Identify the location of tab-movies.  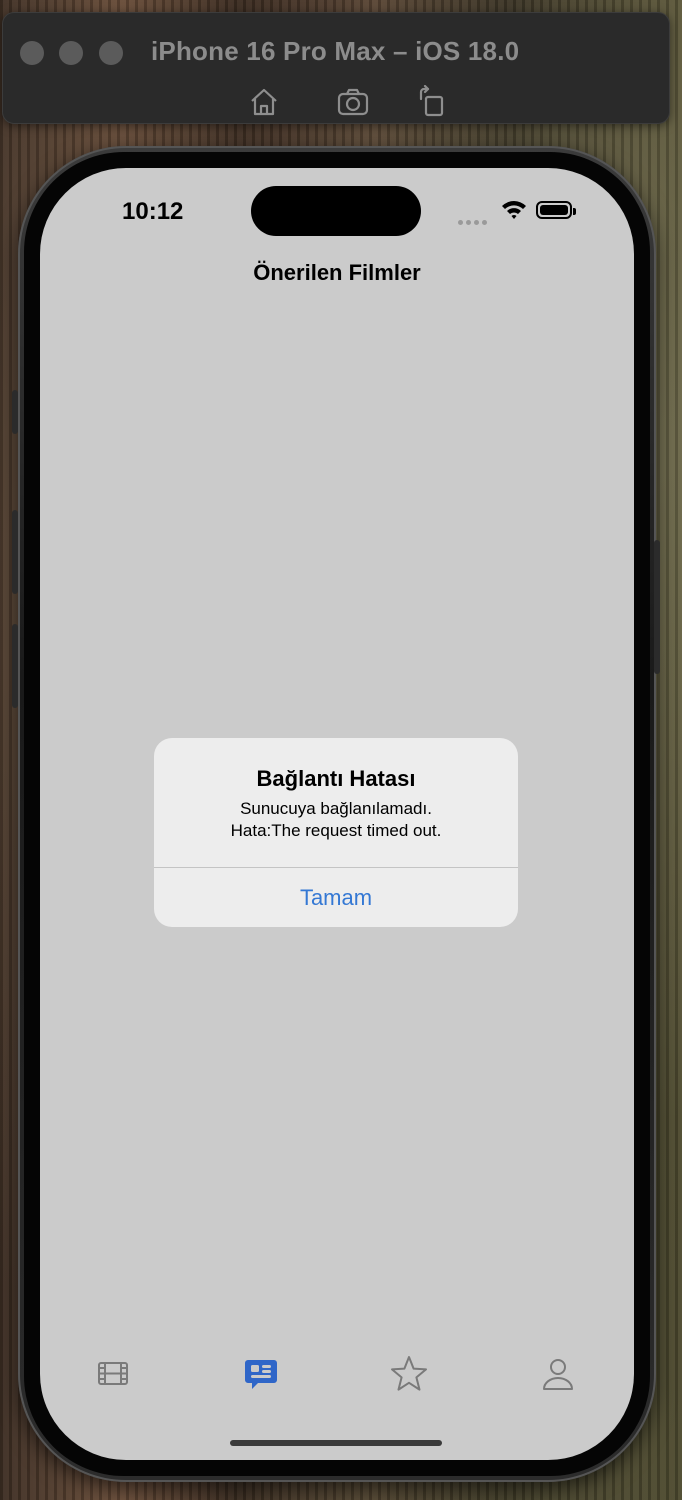
(113, 1374).